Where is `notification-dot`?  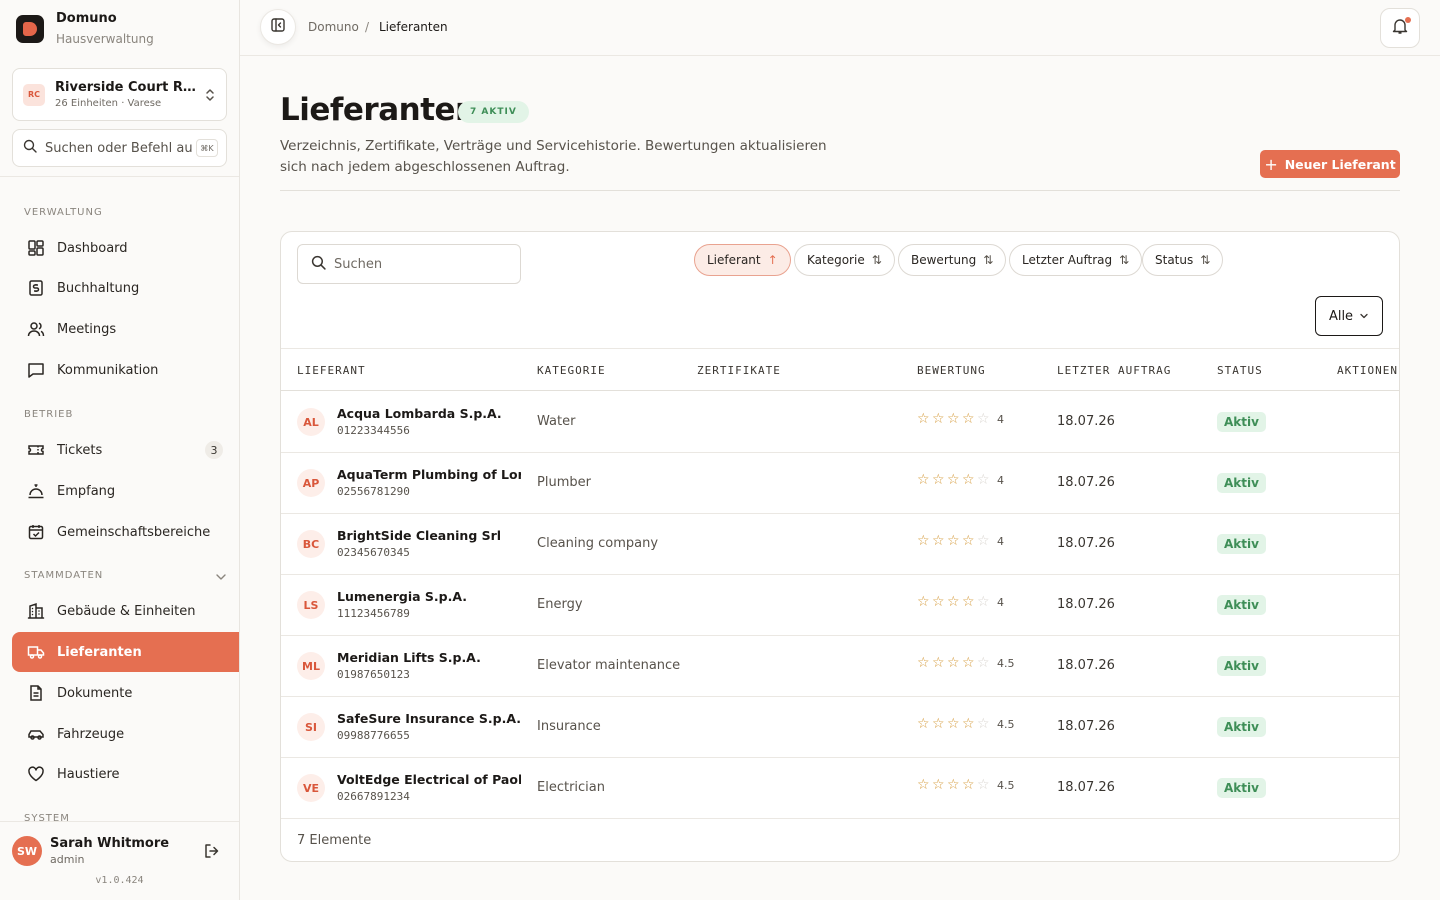 notification-dot is located at coordinates (1408, 20).